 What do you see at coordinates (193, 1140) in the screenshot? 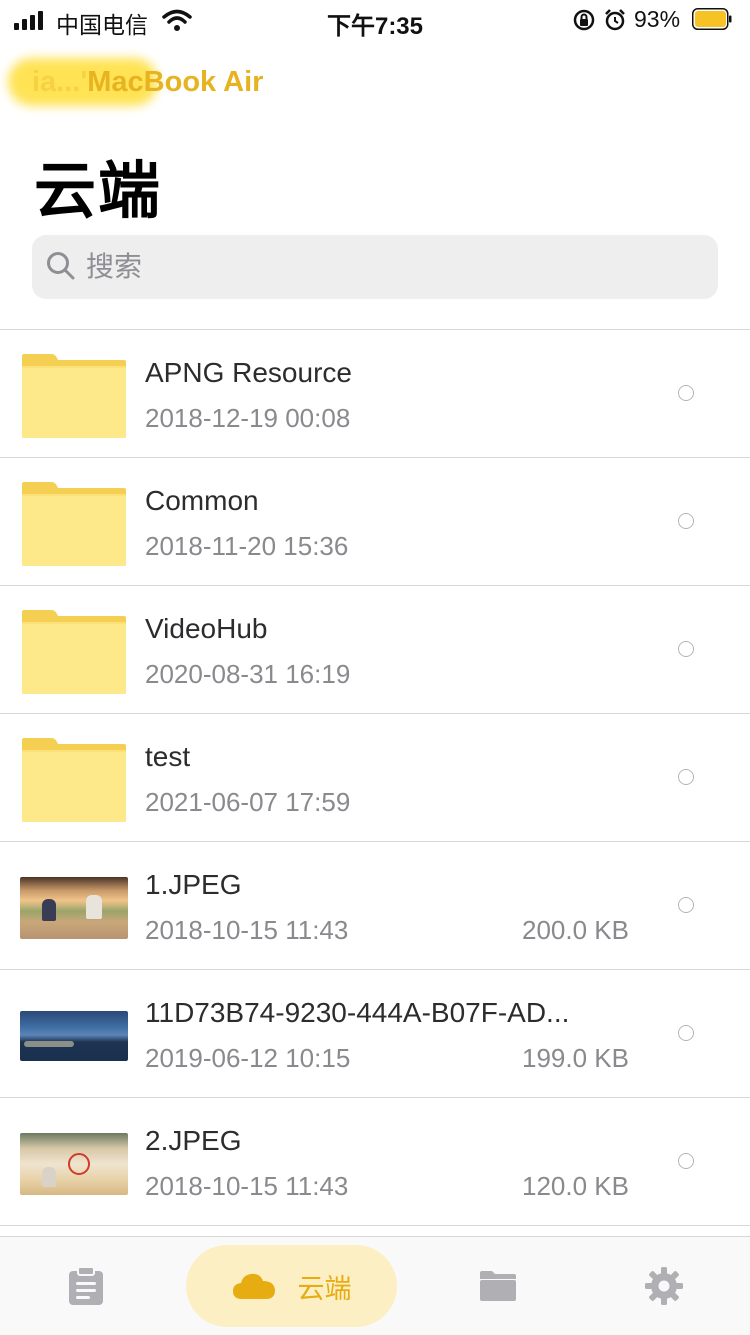
I see `file-name: 2.JPEG` at bounding box center [193, 1140].